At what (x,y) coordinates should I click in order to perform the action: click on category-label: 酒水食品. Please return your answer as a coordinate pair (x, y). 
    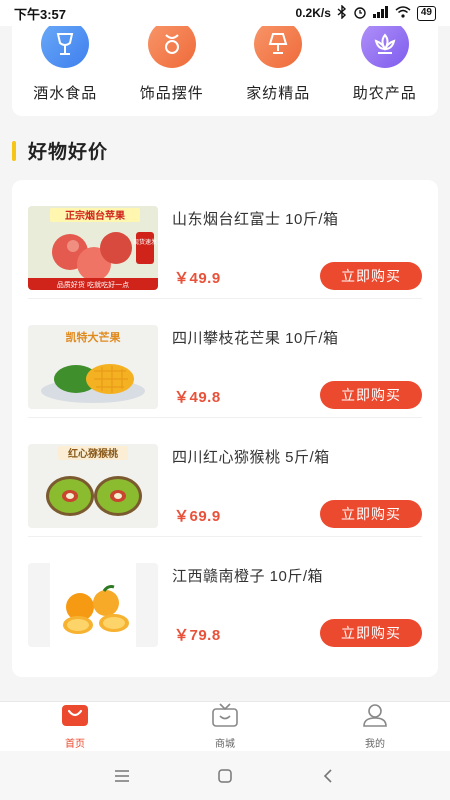
    Looking at the image, I should click on (65, 93).